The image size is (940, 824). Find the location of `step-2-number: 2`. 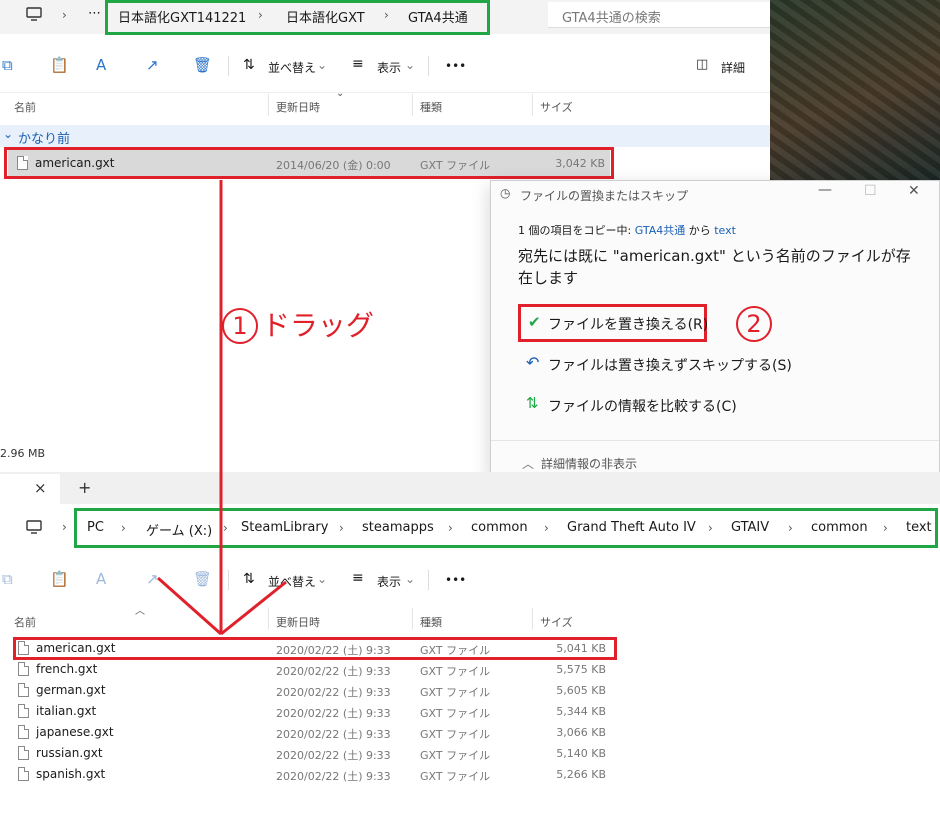

step-2-number: 2 is located at coordinates (754, 324).